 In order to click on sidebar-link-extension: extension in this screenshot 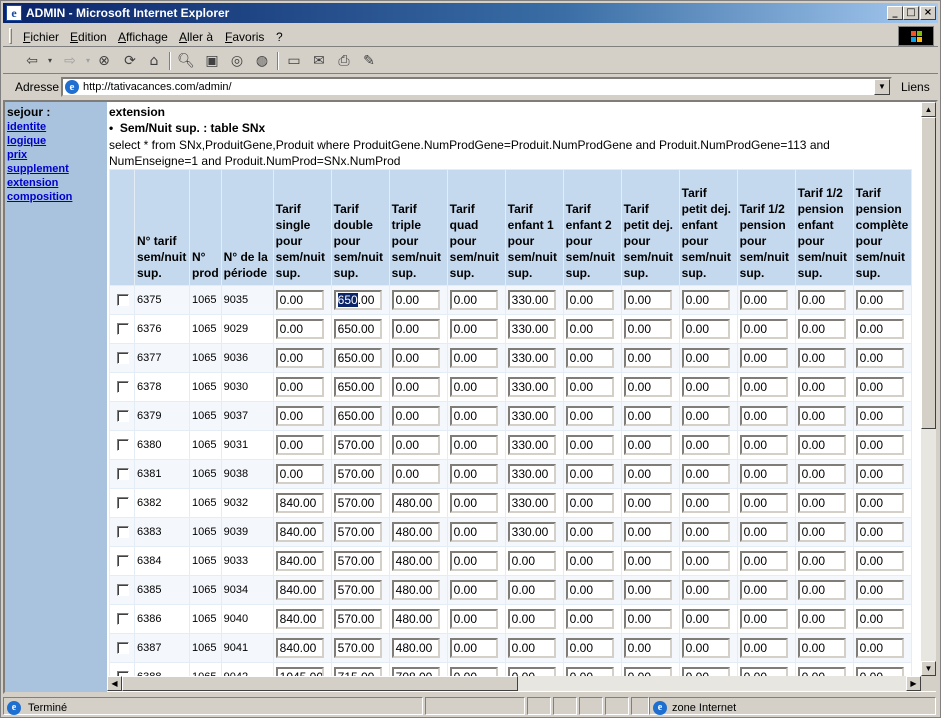, I will do `click(32, 183)`.